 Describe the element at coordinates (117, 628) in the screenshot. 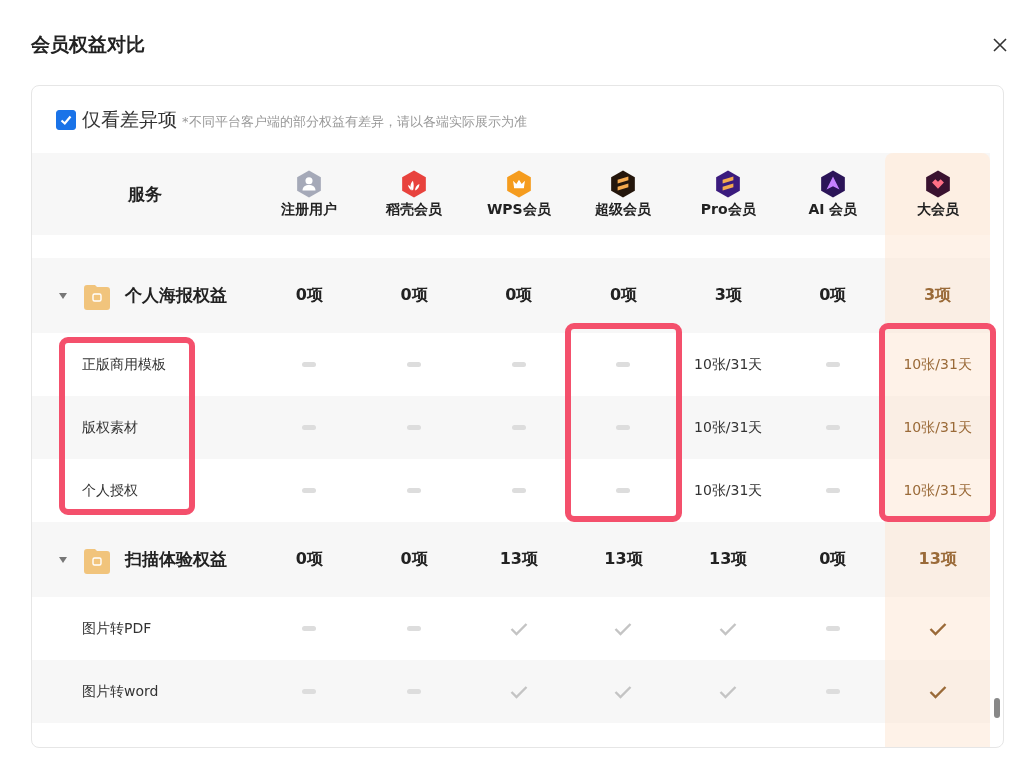

I see `benefit-name: 图片转PDF` at that location.